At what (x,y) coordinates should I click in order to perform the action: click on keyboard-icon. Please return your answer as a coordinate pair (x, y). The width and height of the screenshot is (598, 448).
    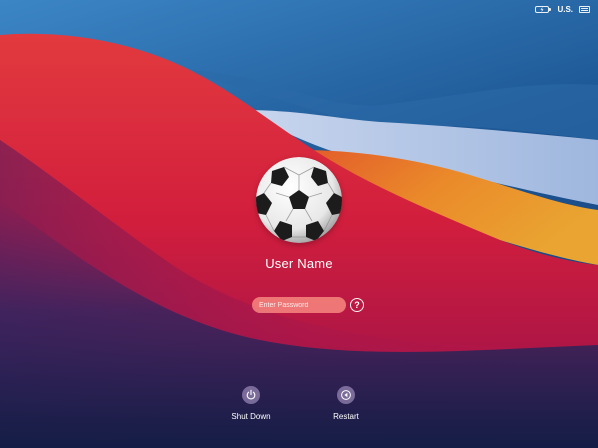
    Looking at the image, I should click on (584, 9).